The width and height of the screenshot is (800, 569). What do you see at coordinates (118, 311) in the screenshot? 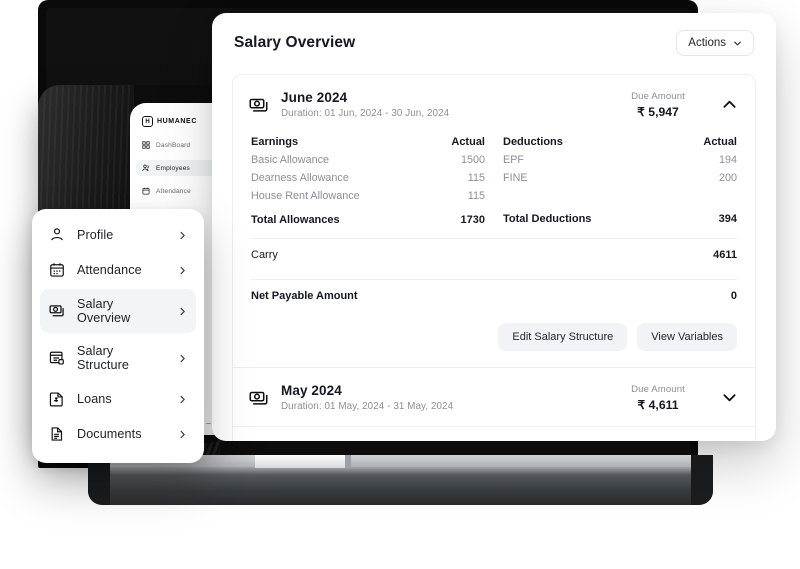
I see `menu-item-salary-overview: Salary Overview` at bounding box center [118, 311].